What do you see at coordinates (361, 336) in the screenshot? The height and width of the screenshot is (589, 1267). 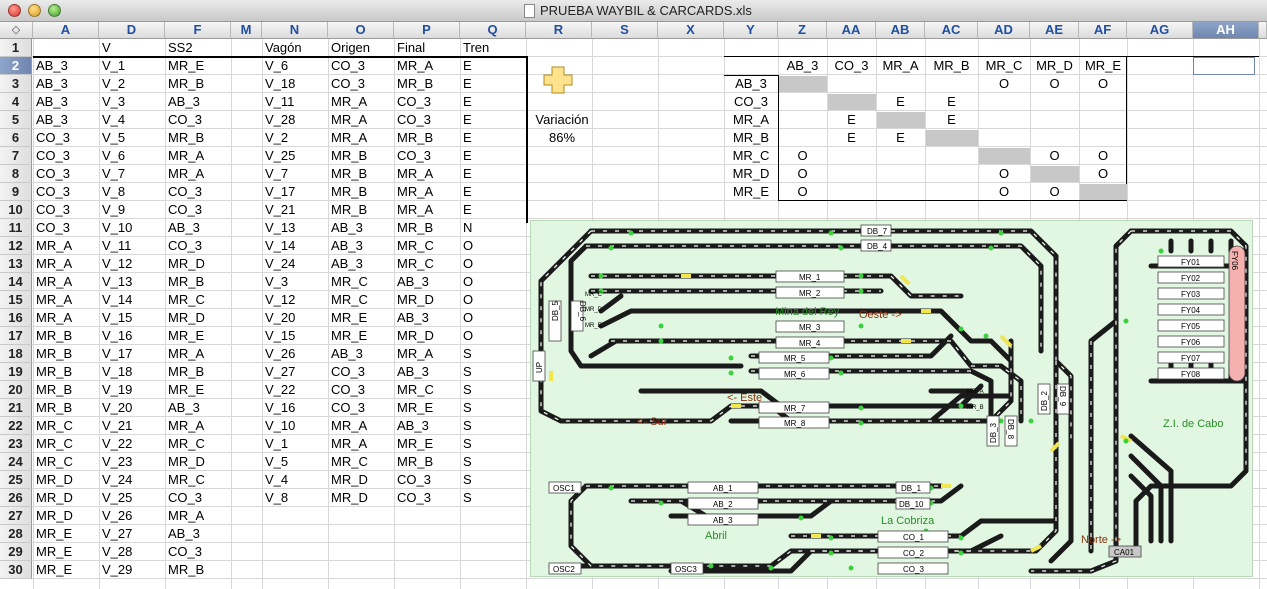 I see `cell-o17: MR_E` at bounding box center [361, 336].